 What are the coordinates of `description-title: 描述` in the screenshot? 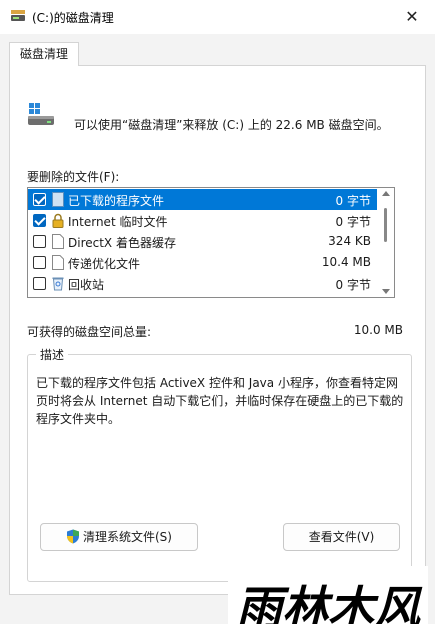 It's located at (52, 354).